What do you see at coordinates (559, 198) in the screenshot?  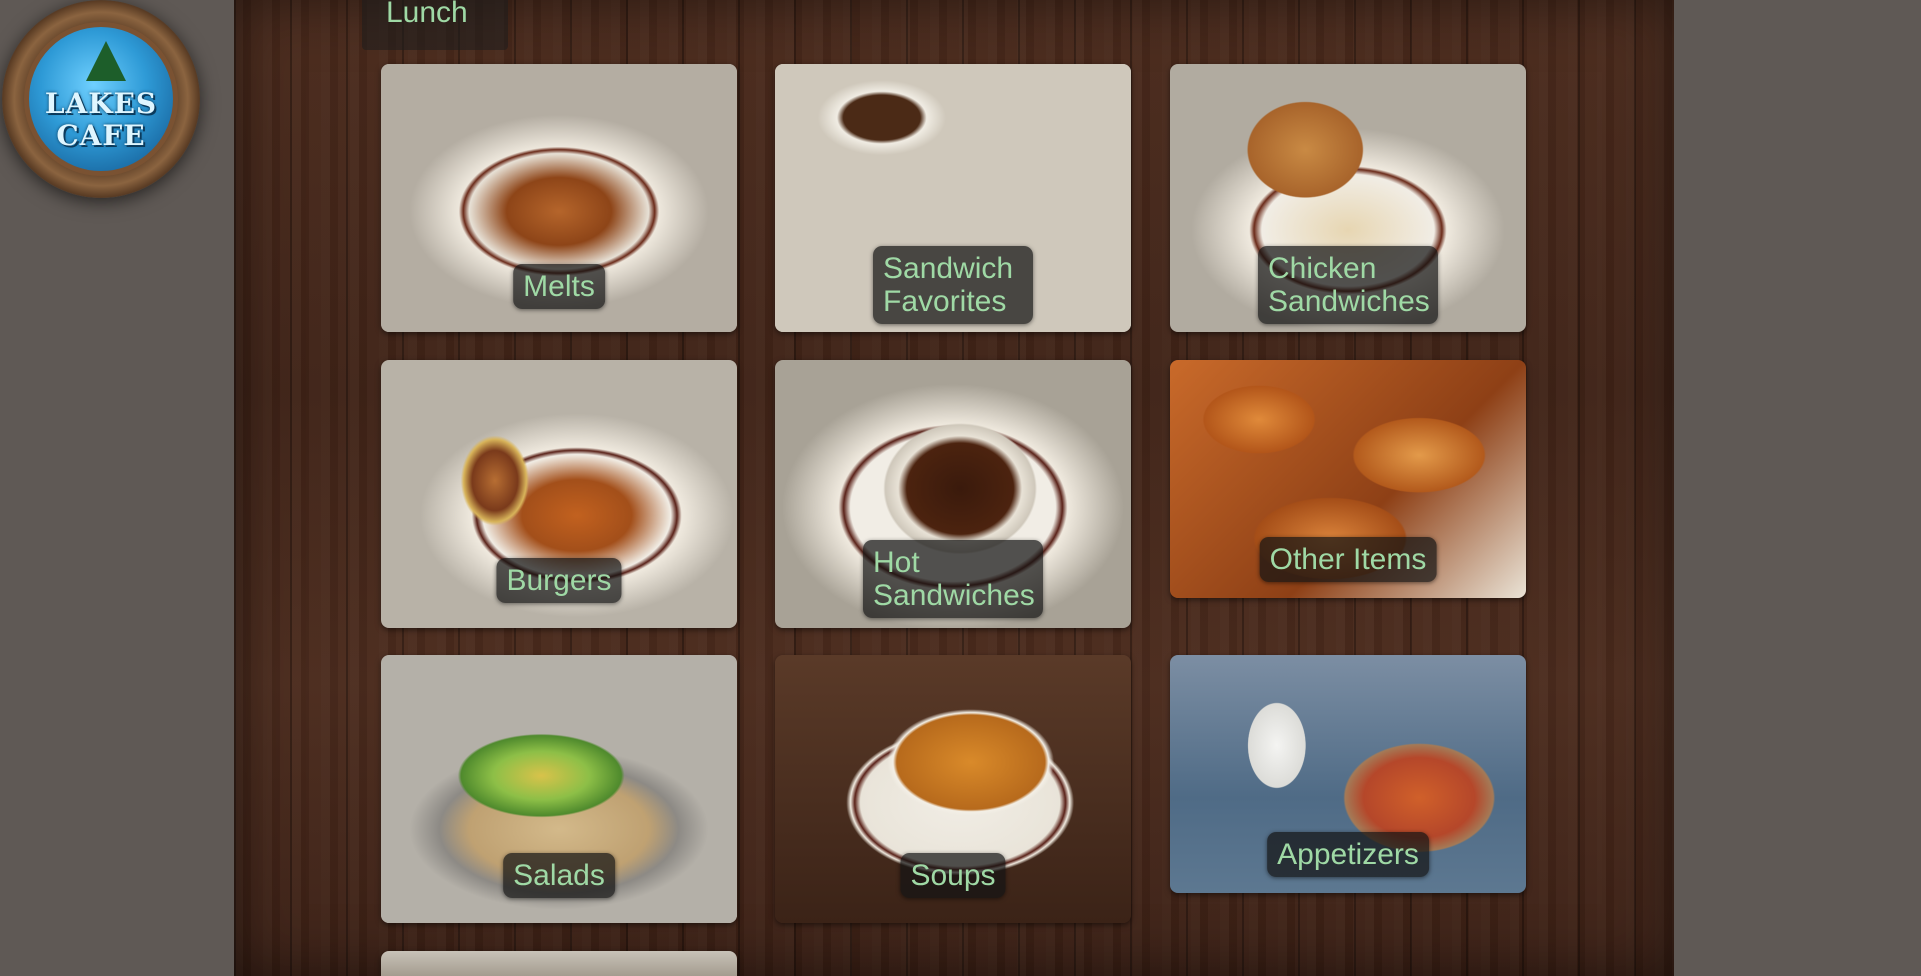 I see `category-card-melts: Melts` at bounding box center [559, 198].